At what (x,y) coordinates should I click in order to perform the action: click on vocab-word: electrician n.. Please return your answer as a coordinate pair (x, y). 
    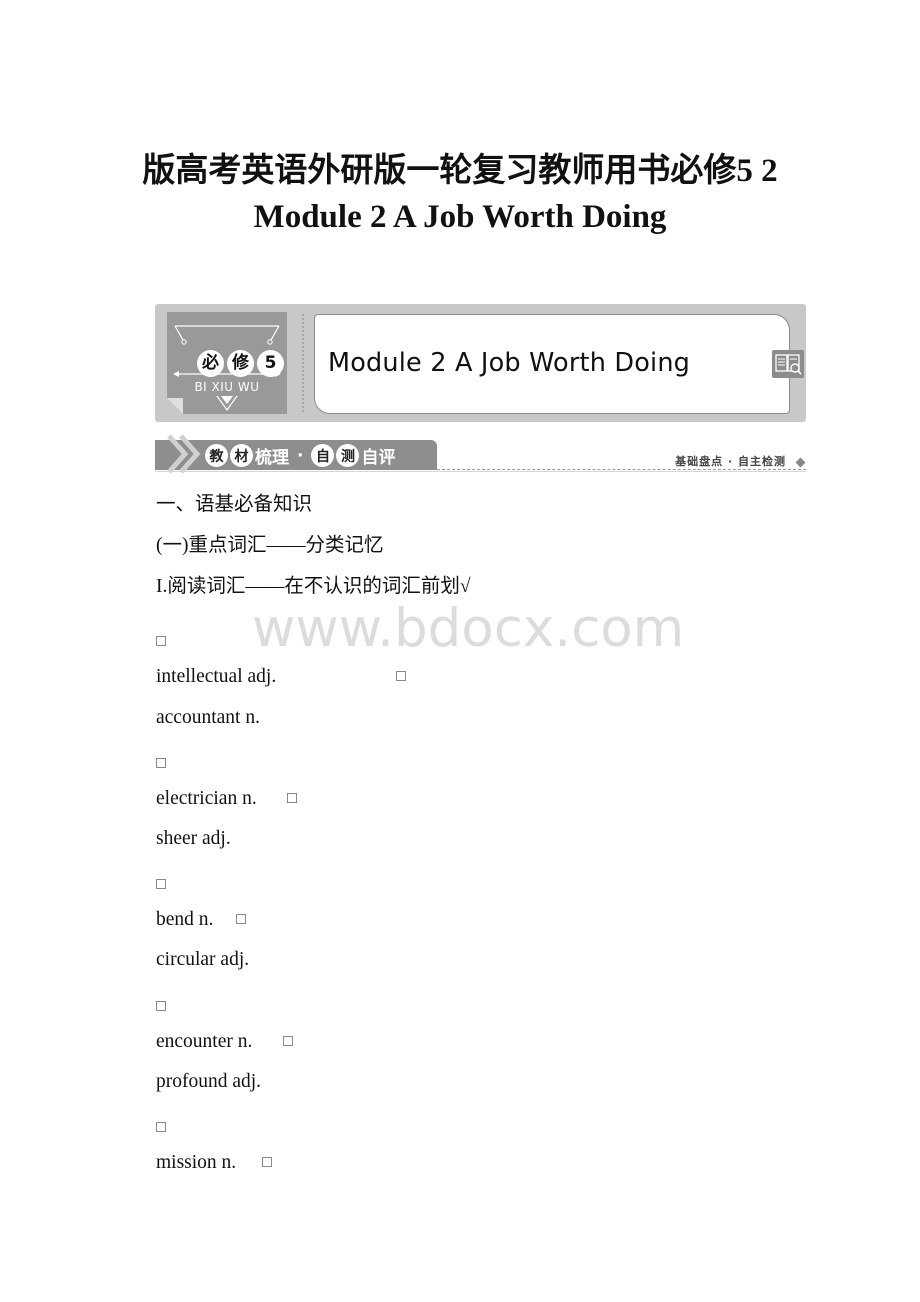
    Looking at the image, I should click on (206, 798).